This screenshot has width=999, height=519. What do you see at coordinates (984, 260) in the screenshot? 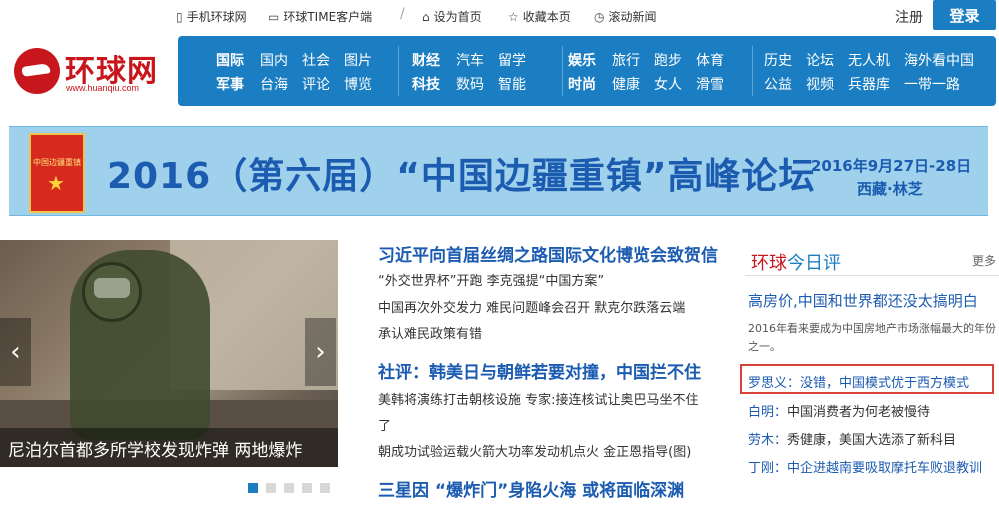
I see `more-link: 更多` at bounding box center [984, 260].